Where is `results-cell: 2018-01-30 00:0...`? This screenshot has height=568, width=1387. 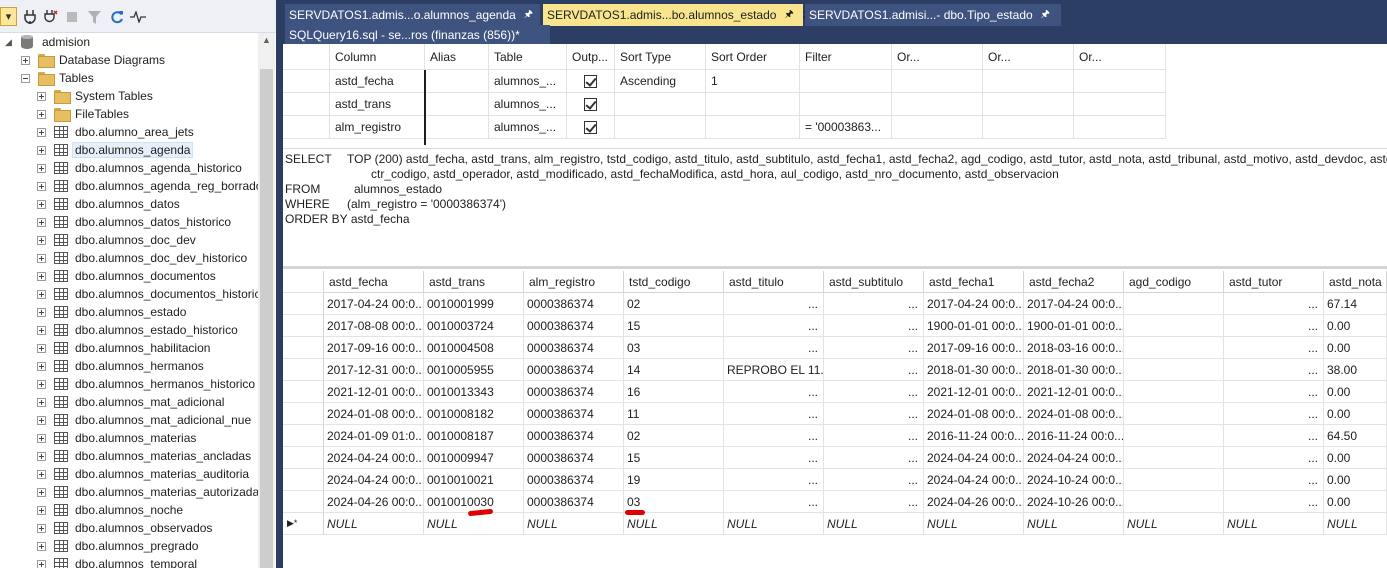
results-cell: 2018-01-30 00:0... is located at coordinates (974, 370).